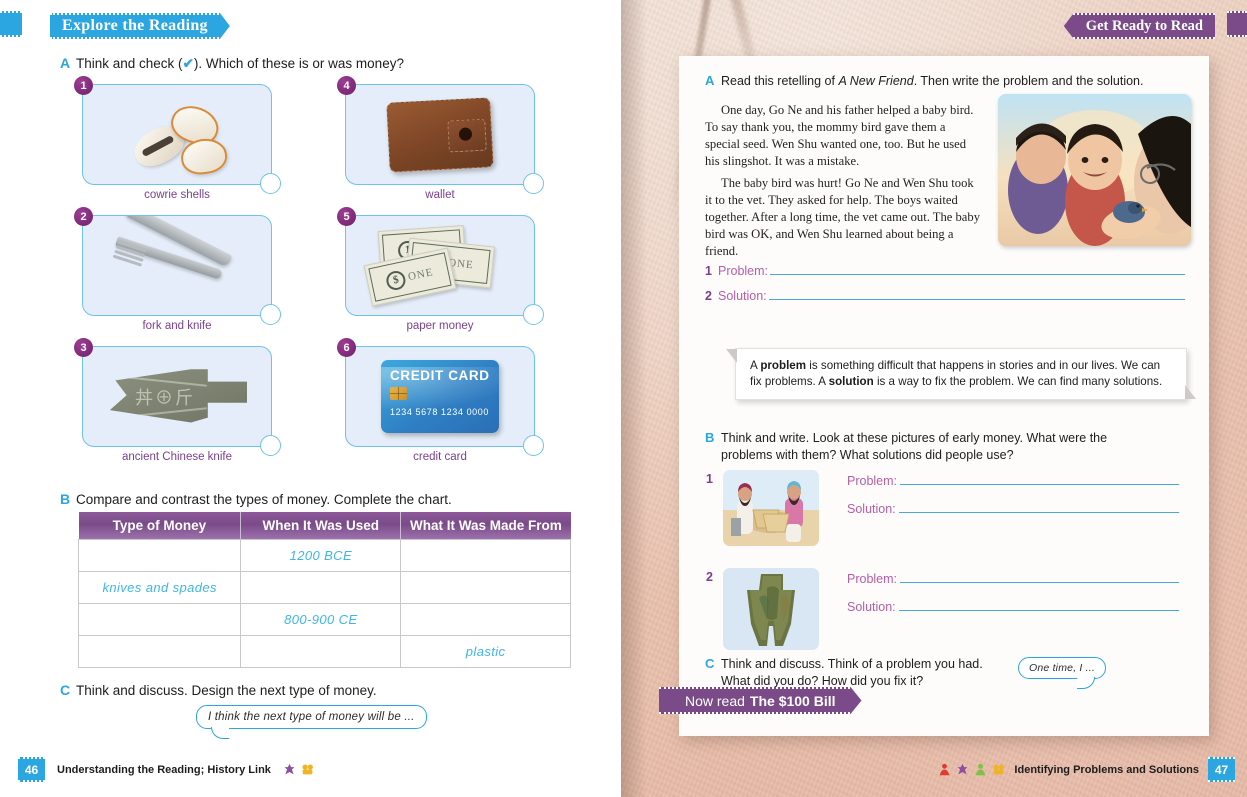 The height and width of the screenshot is (797, 1247). I want to click on card-fork-and-knife: 2 fork and knife, so click(177, 269).